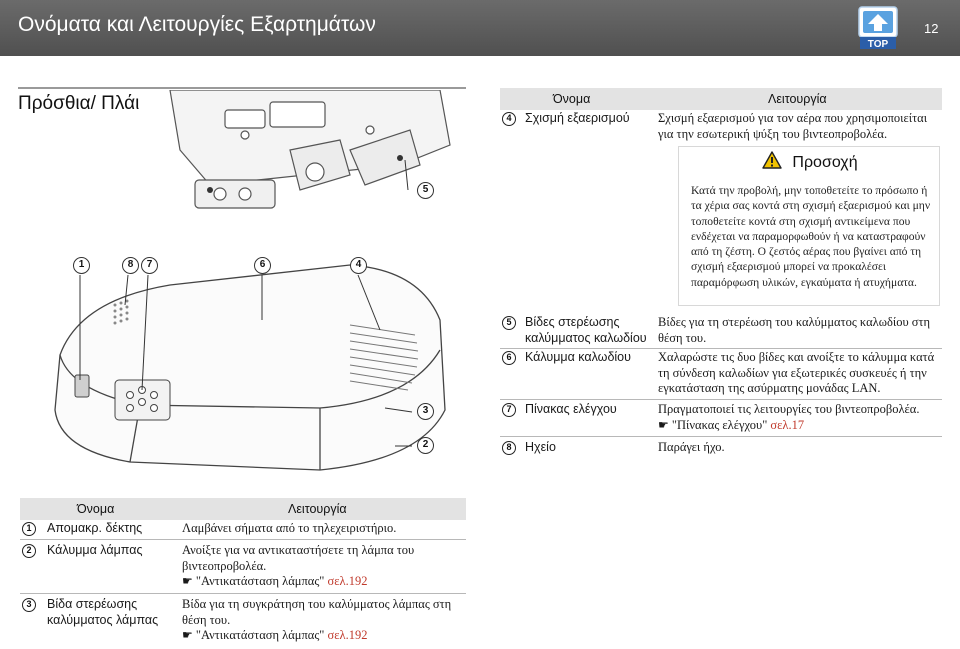  What do you see at coordinates (719, 424) in the screenshot?
I see `ref-text-control-panel: "Πίνακας ελέγχου"` at bounding box center [719, 424].